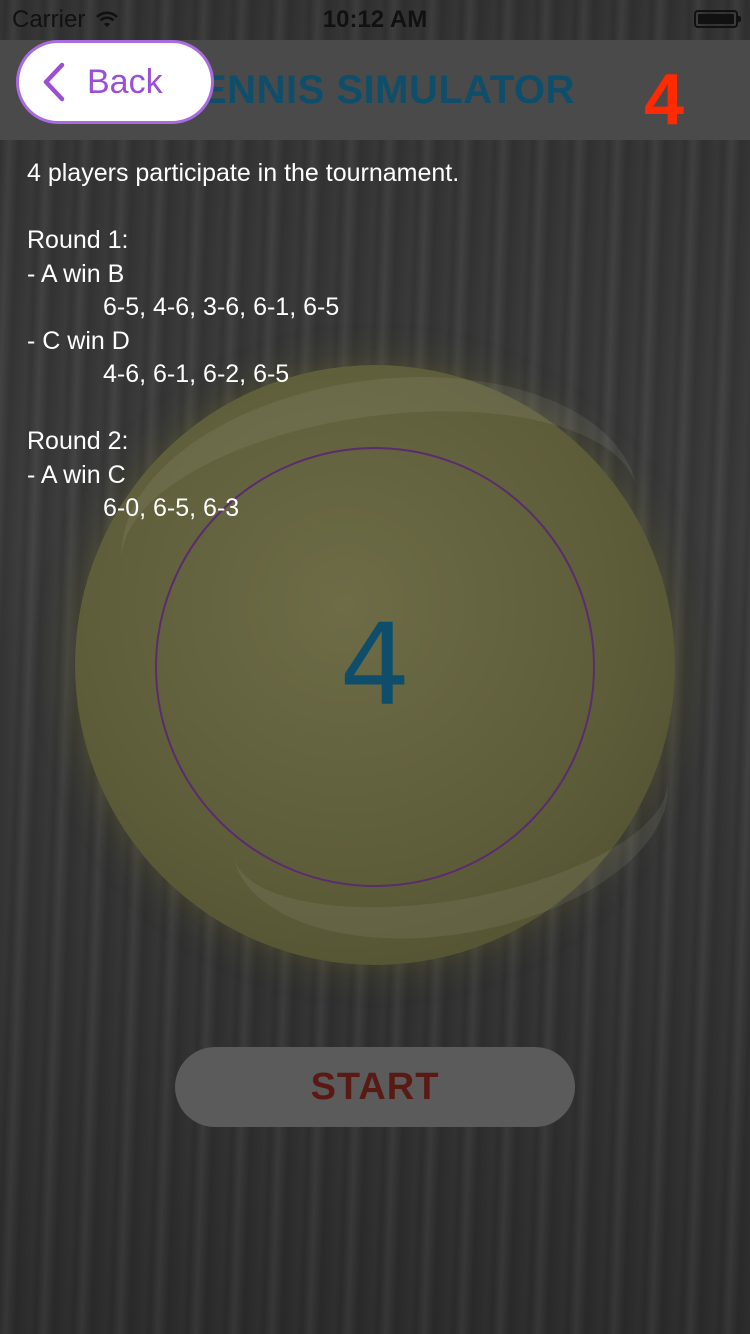 The width and height of the screenshot is (750, 1334). Describe the element at coordinates (243, 173) in the screenshot. I see `tournament-intro: 4 players participate in the tournament.` at that location.